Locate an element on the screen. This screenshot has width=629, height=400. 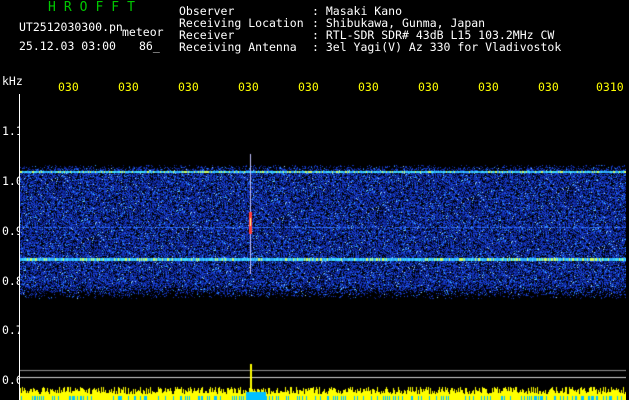
meteor-count: 86_ is located at coordinates (149, 46).